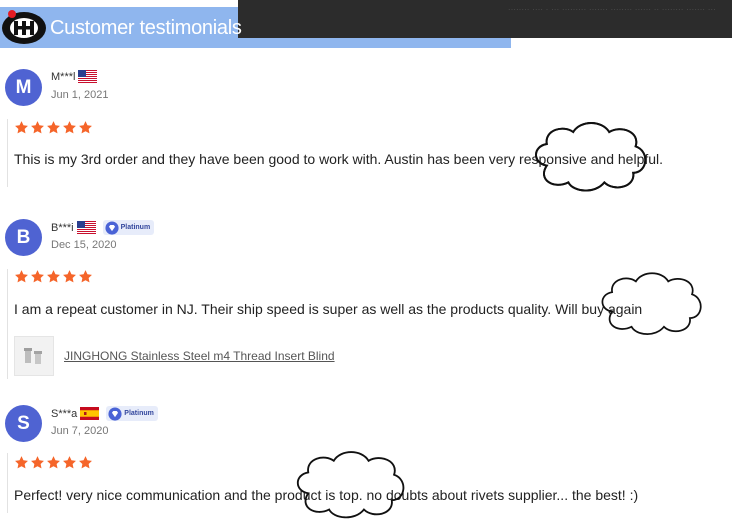 The width and height of the screenshot is (732, 523). What do you see at coordinates (23, 87) in the screenshot?
I see `avatar: M` at bounding box center [23, 87].